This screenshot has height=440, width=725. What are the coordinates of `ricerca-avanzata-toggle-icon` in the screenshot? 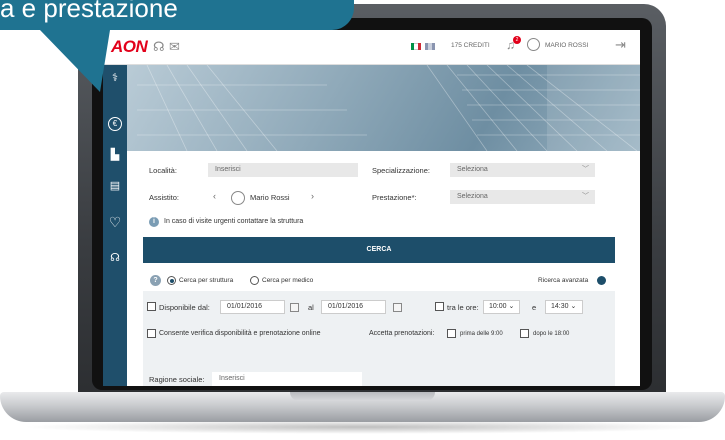 It's located at (601, 280).